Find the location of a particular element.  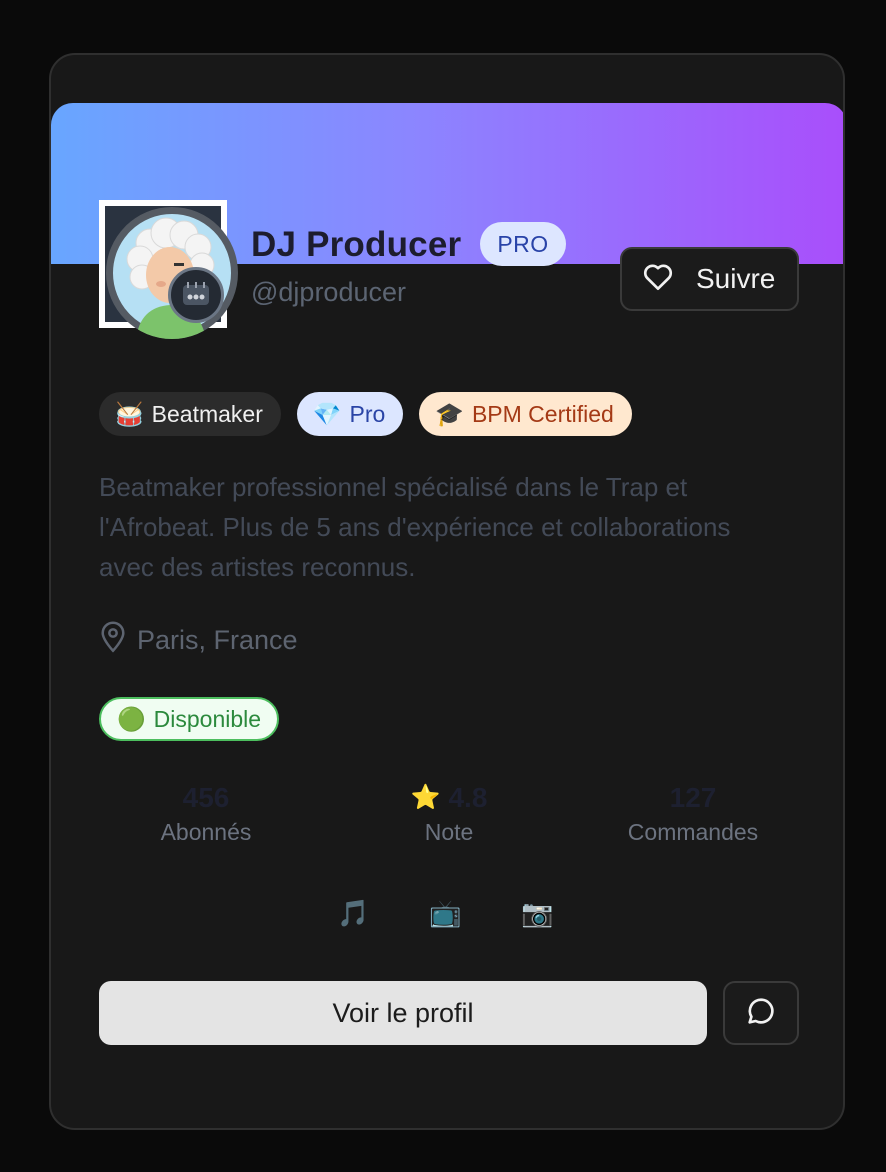

tag-list: 🥁 Beatmaker 💎 Pro 🎓 BPM Certified is located at coordinates (365, 414).